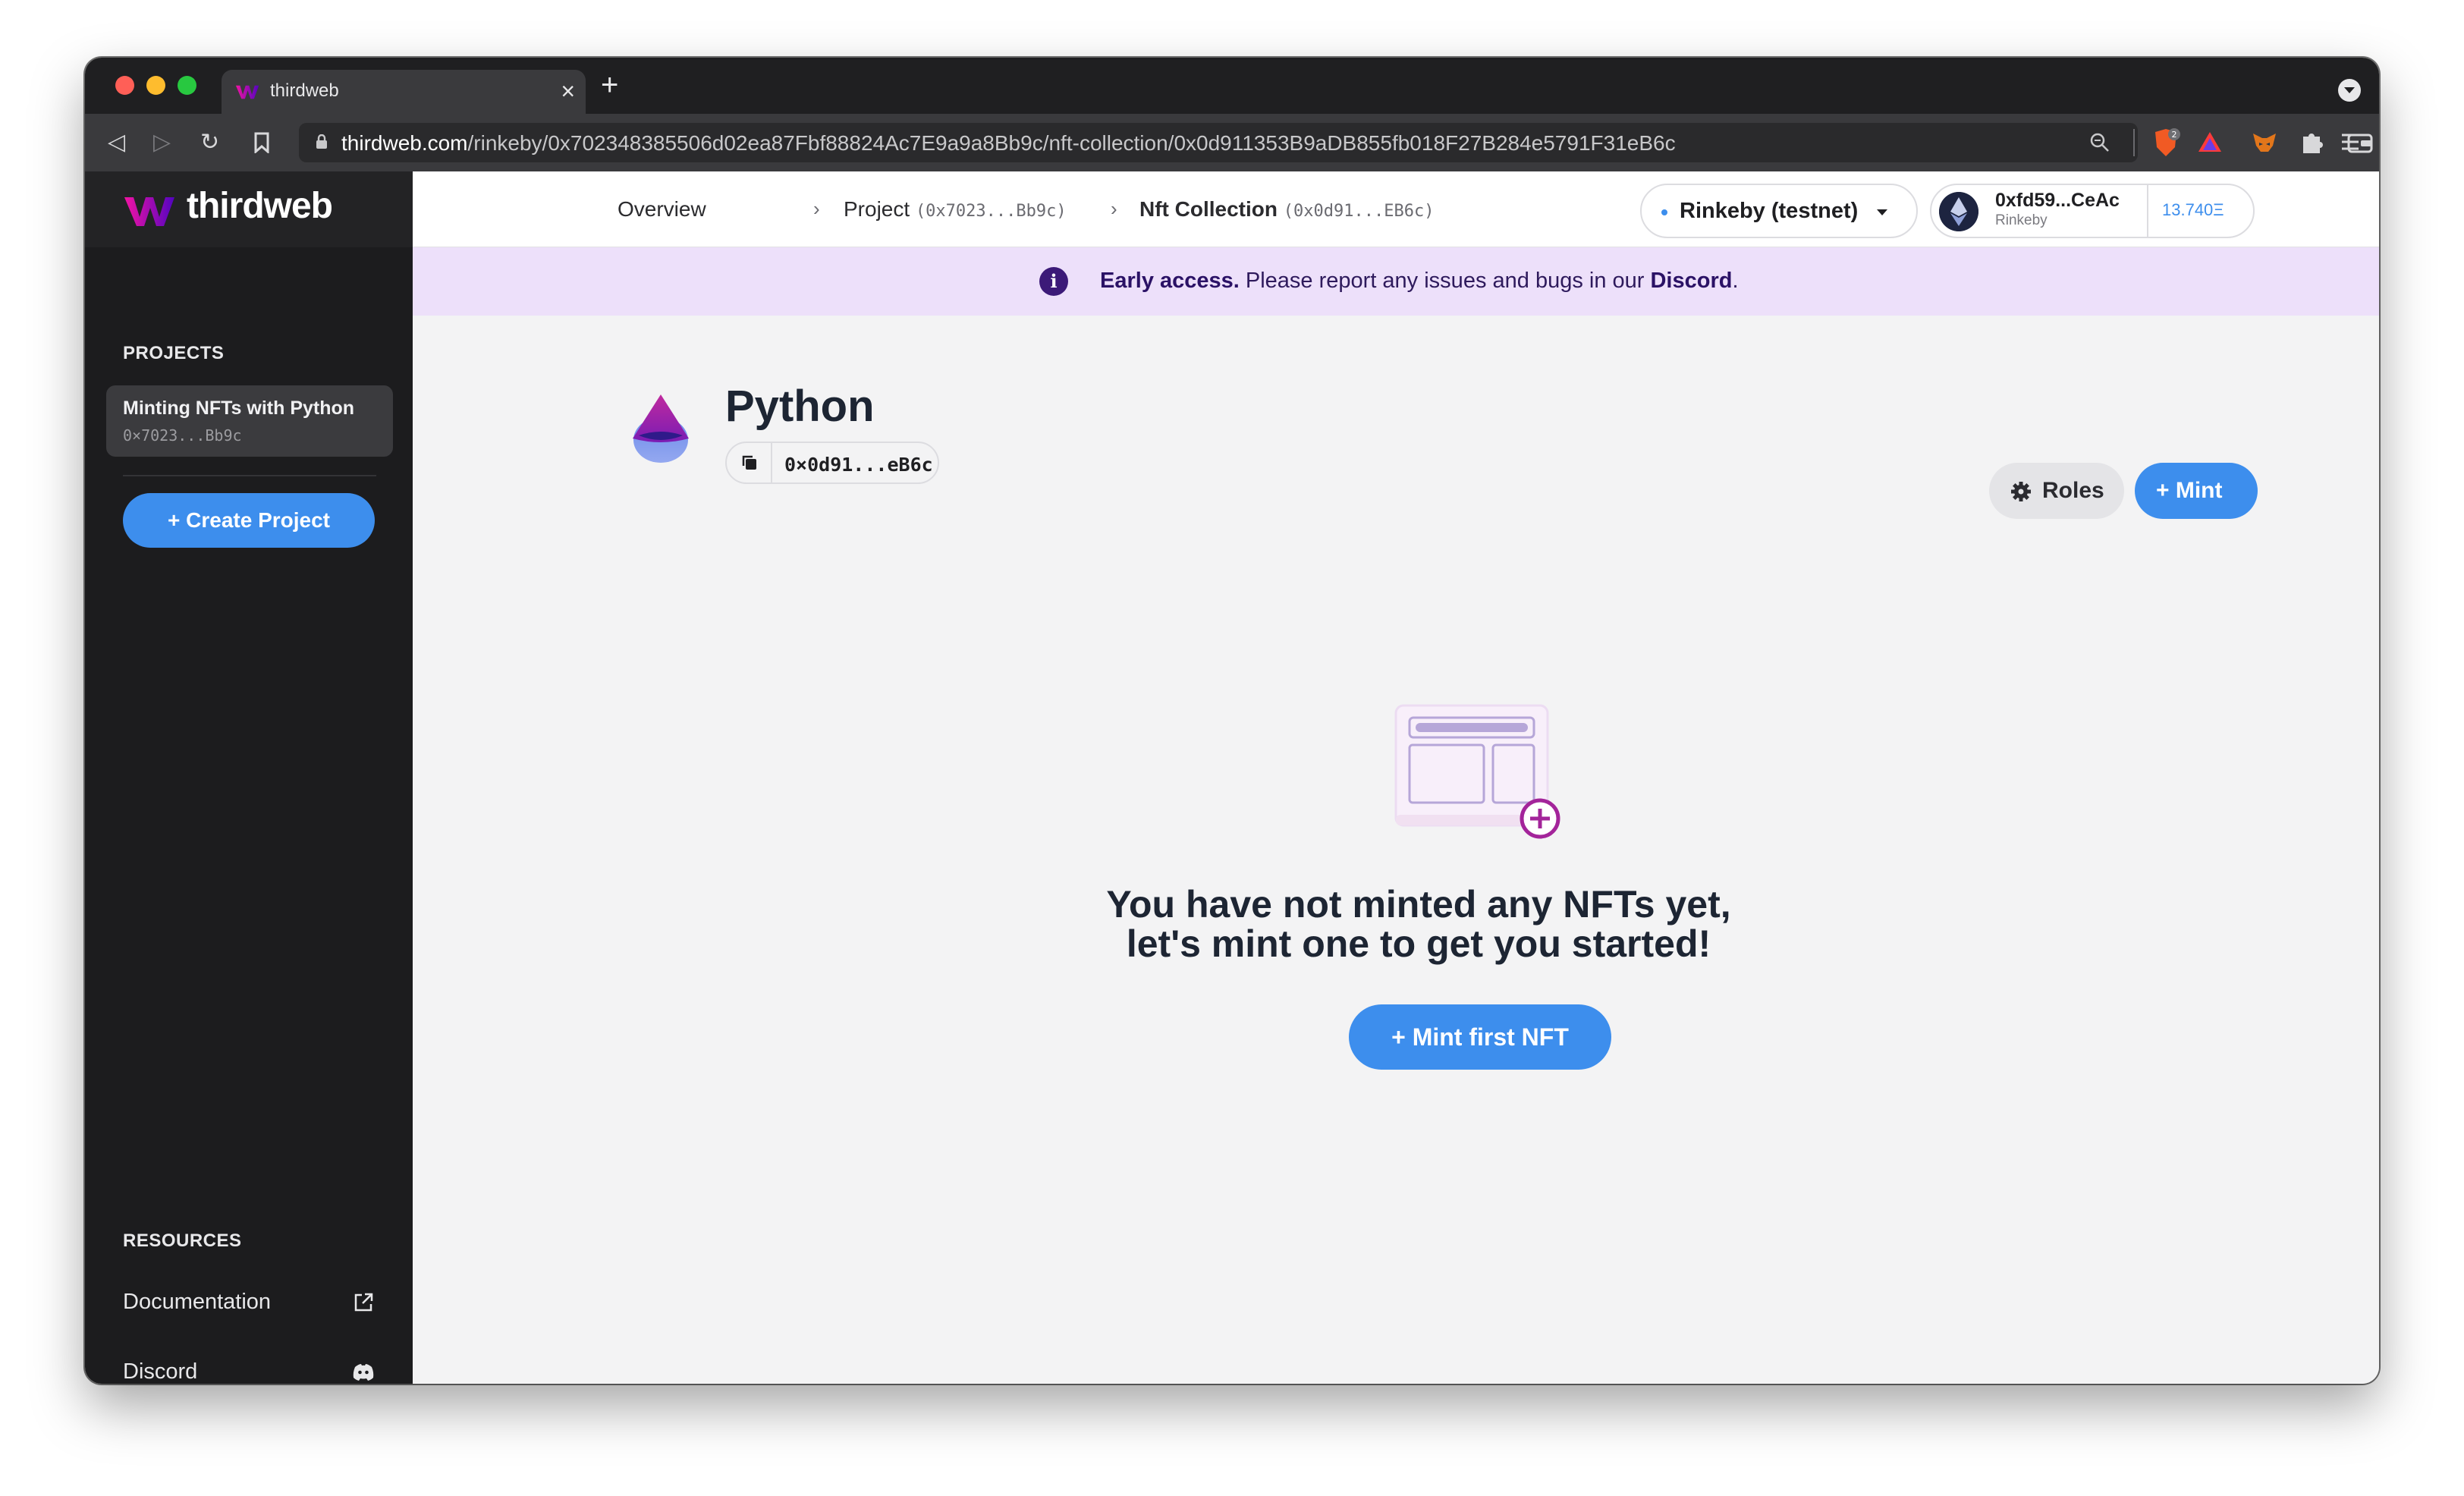  I want to click on wallet-balance: 13.740Ξ, so click(2193, 209).